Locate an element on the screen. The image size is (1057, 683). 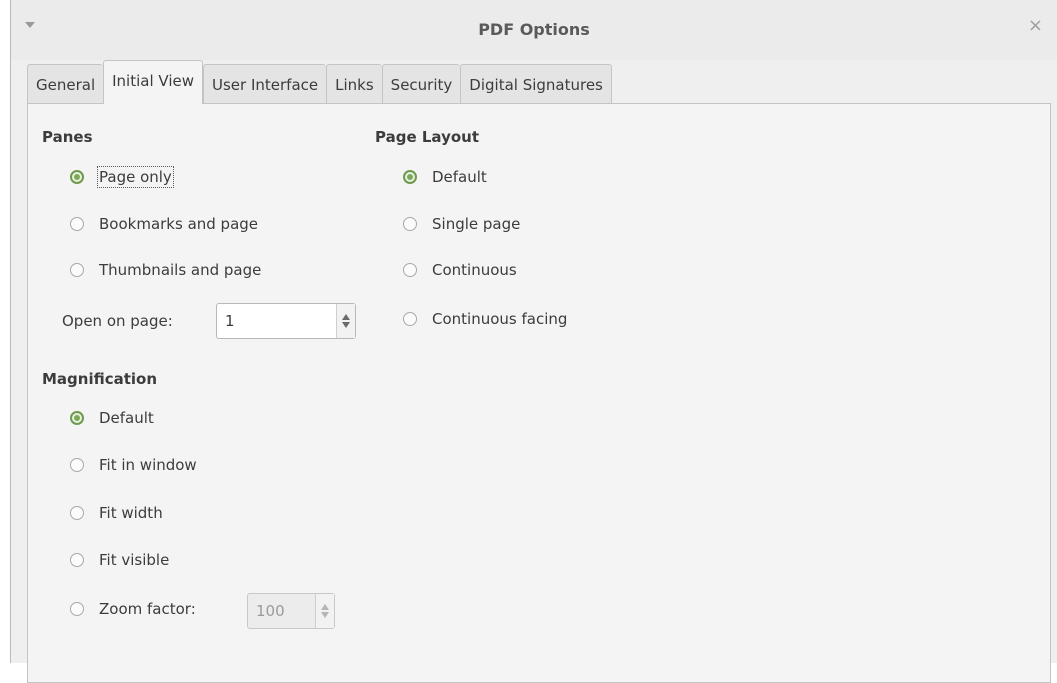
tab-security: Security is located at coordinates (421, 84).